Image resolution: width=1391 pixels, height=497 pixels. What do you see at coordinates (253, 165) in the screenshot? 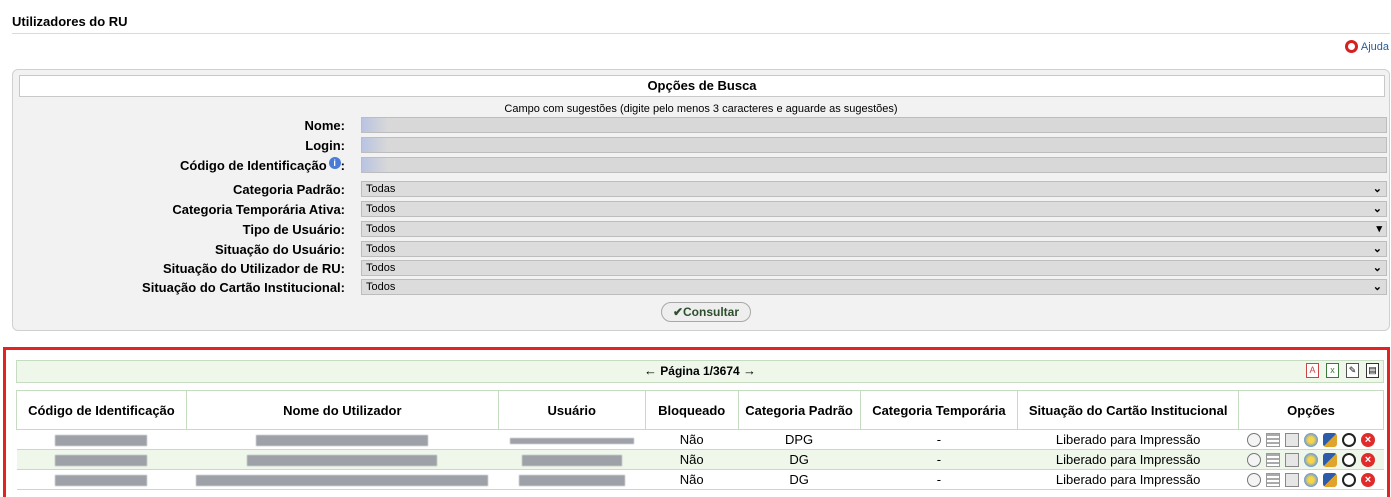
I see `label-codigo-text: Código de Identificação` at bounding box center [253, 165].